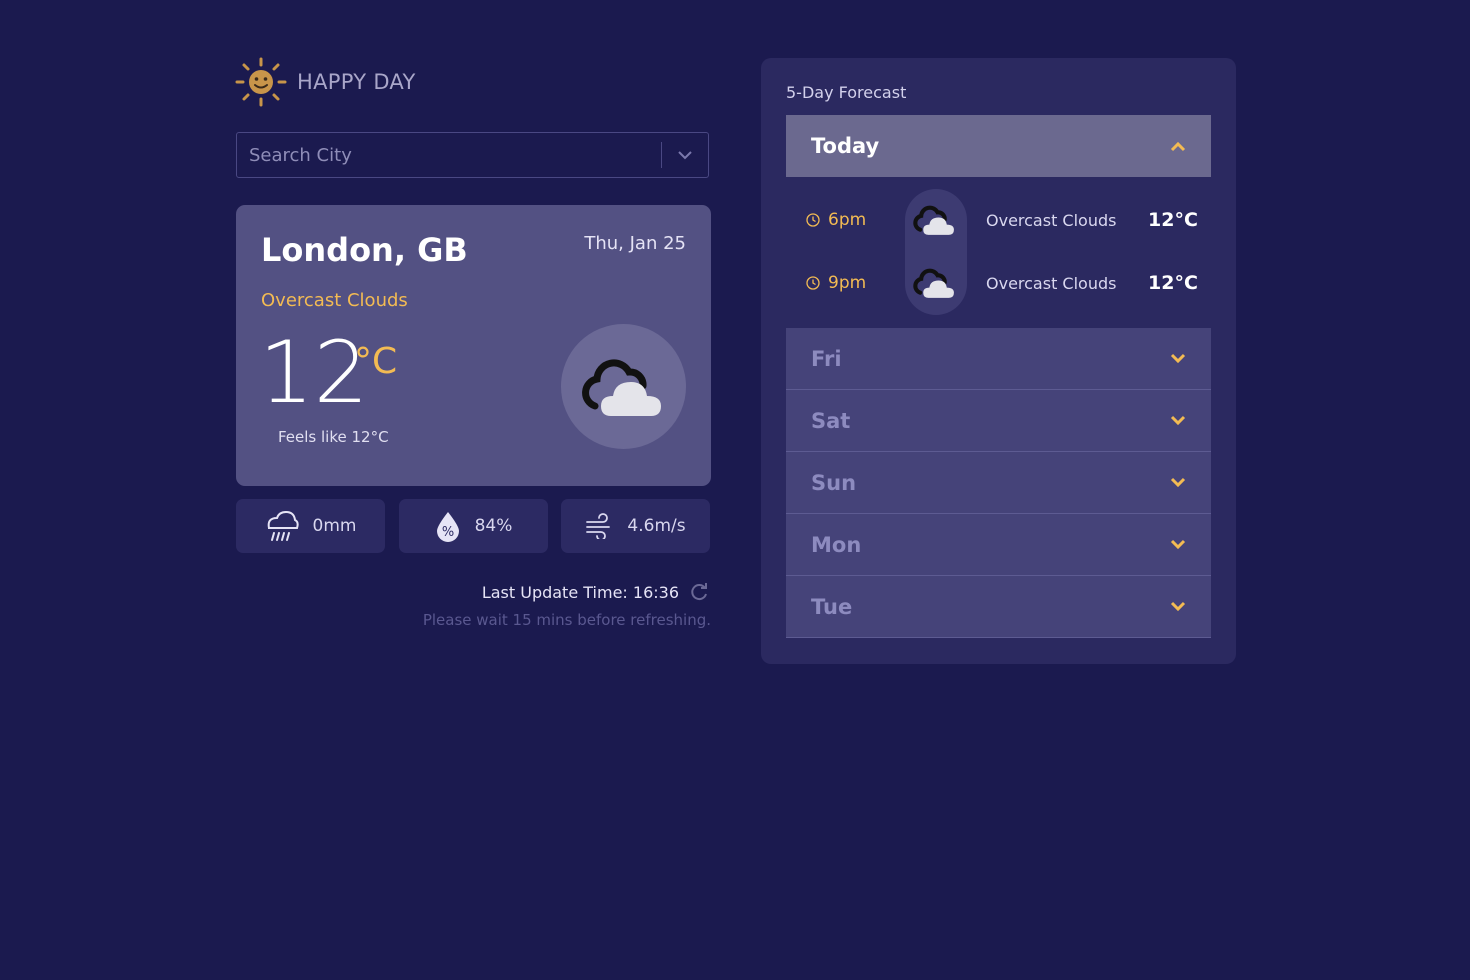  What do you see at coordinates (998, 146) in the screenshot?
I see `accordion-header-today: Today` at bounding box center [998, 146].